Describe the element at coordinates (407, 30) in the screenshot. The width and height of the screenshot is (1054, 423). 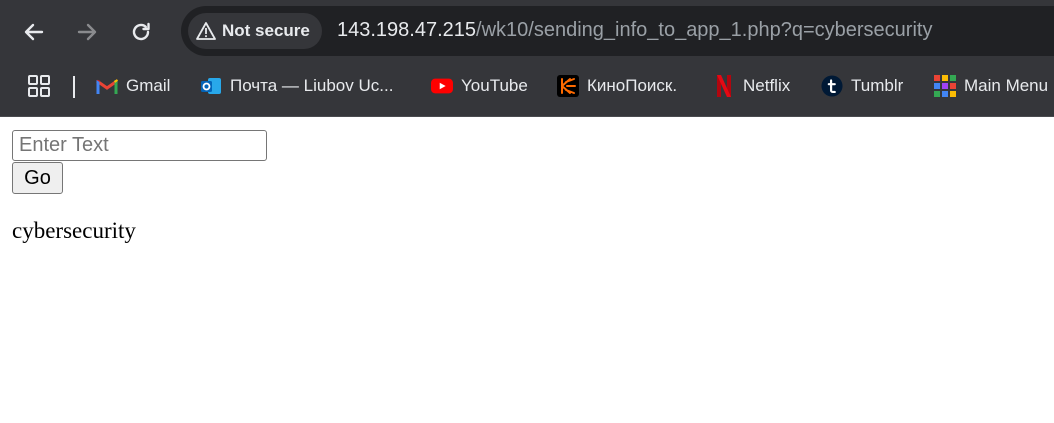
I see `url-host: 143.198.47.215` at that location.